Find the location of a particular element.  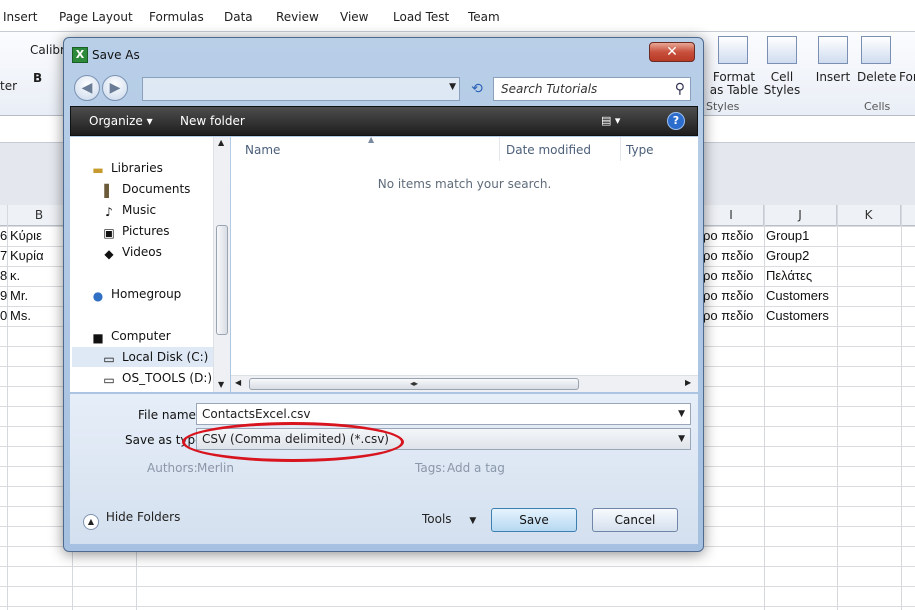

nav-local-disk: ▭ Local Disk (C:) is located at coordinates (142, 357).